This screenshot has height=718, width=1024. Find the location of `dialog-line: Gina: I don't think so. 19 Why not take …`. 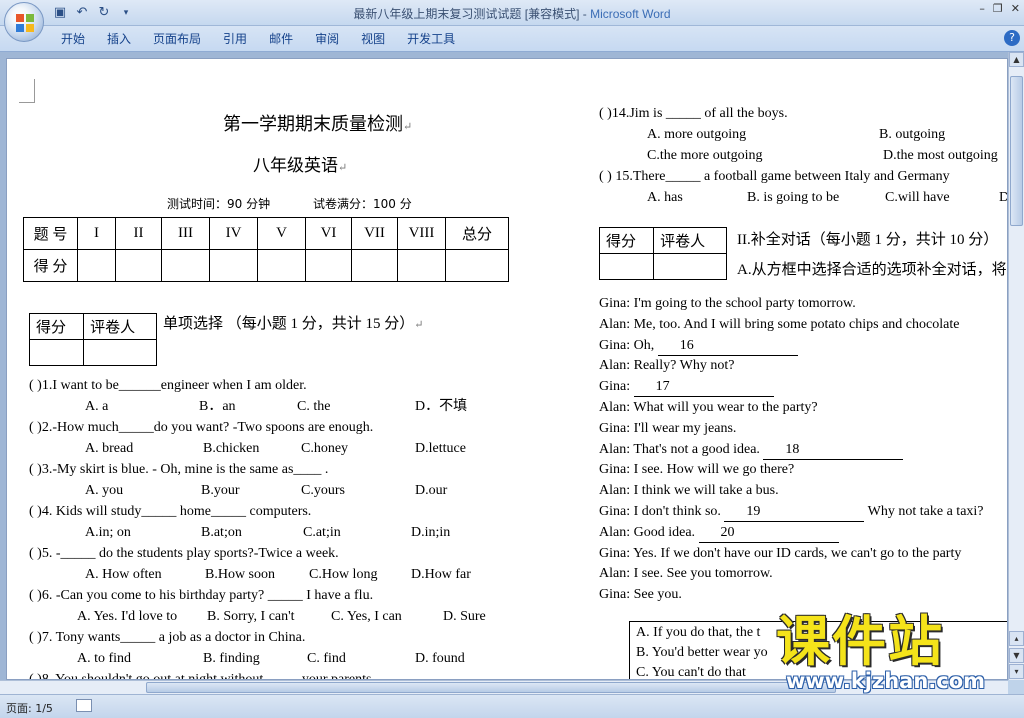

dialog-line: Gina: I don't think so. 19 Why not take … is located at coordinates (791, 512).